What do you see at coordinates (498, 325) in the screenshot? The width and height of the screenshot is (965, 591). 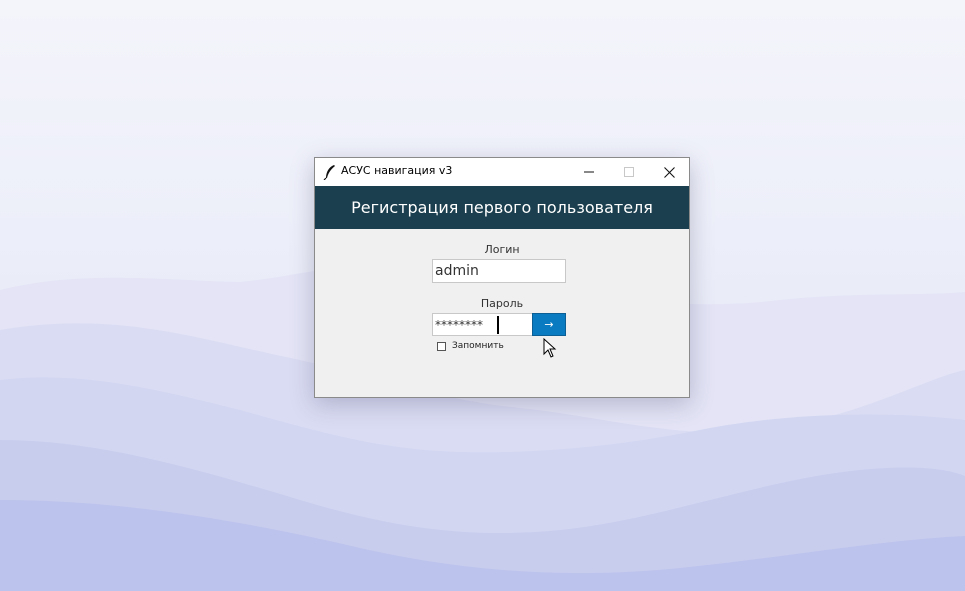 I see `text-caret` at bounding box center [498, 325].